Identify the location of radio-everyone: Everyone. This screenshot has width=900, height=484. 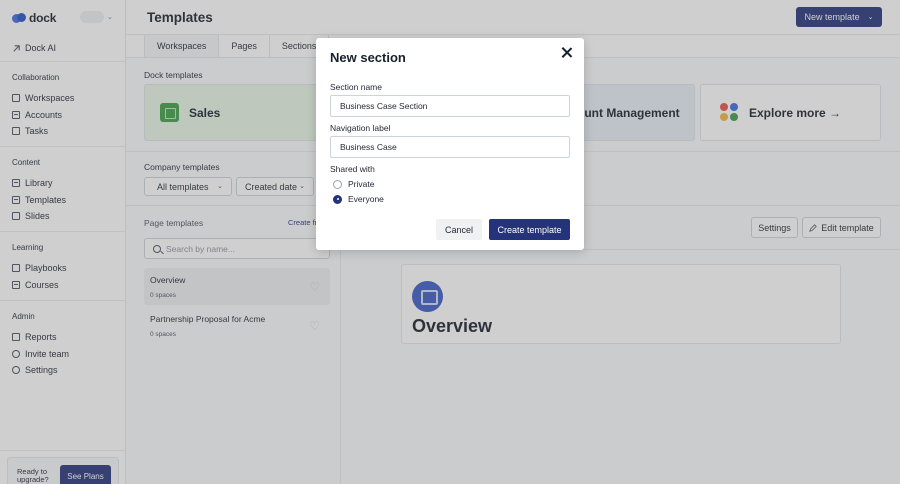
(358, 199).